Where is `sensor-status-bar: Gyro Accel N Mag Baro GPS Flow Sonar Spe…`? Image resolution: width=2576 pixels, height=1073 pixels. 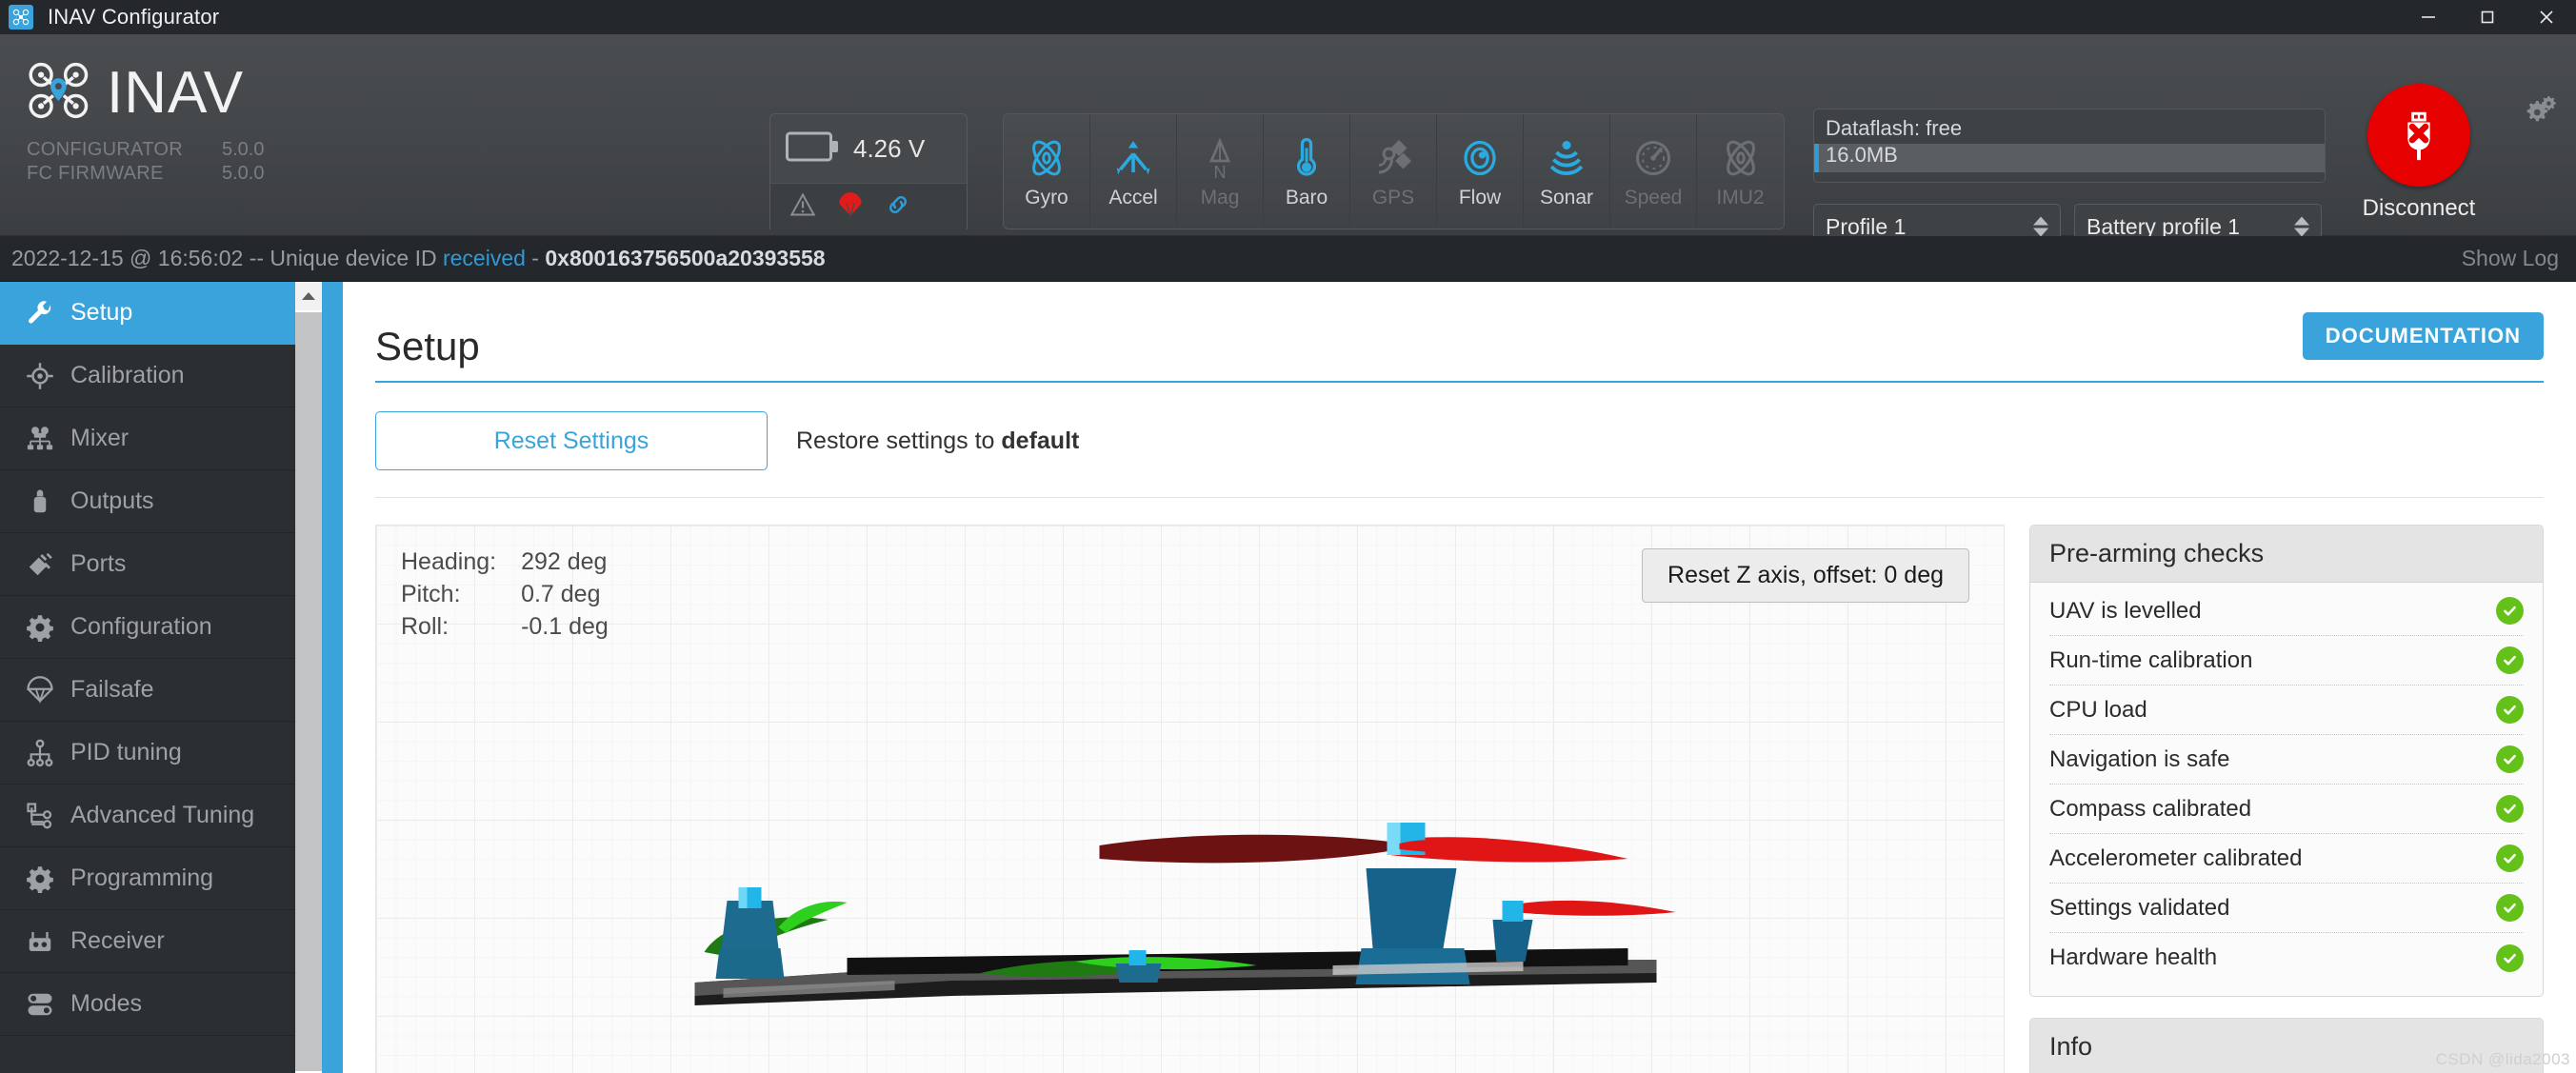 sensor-status-bar: Gyro Accel N Mag Baro GPS Flow Sonar Spe… is located at coordinates (1394, 171).